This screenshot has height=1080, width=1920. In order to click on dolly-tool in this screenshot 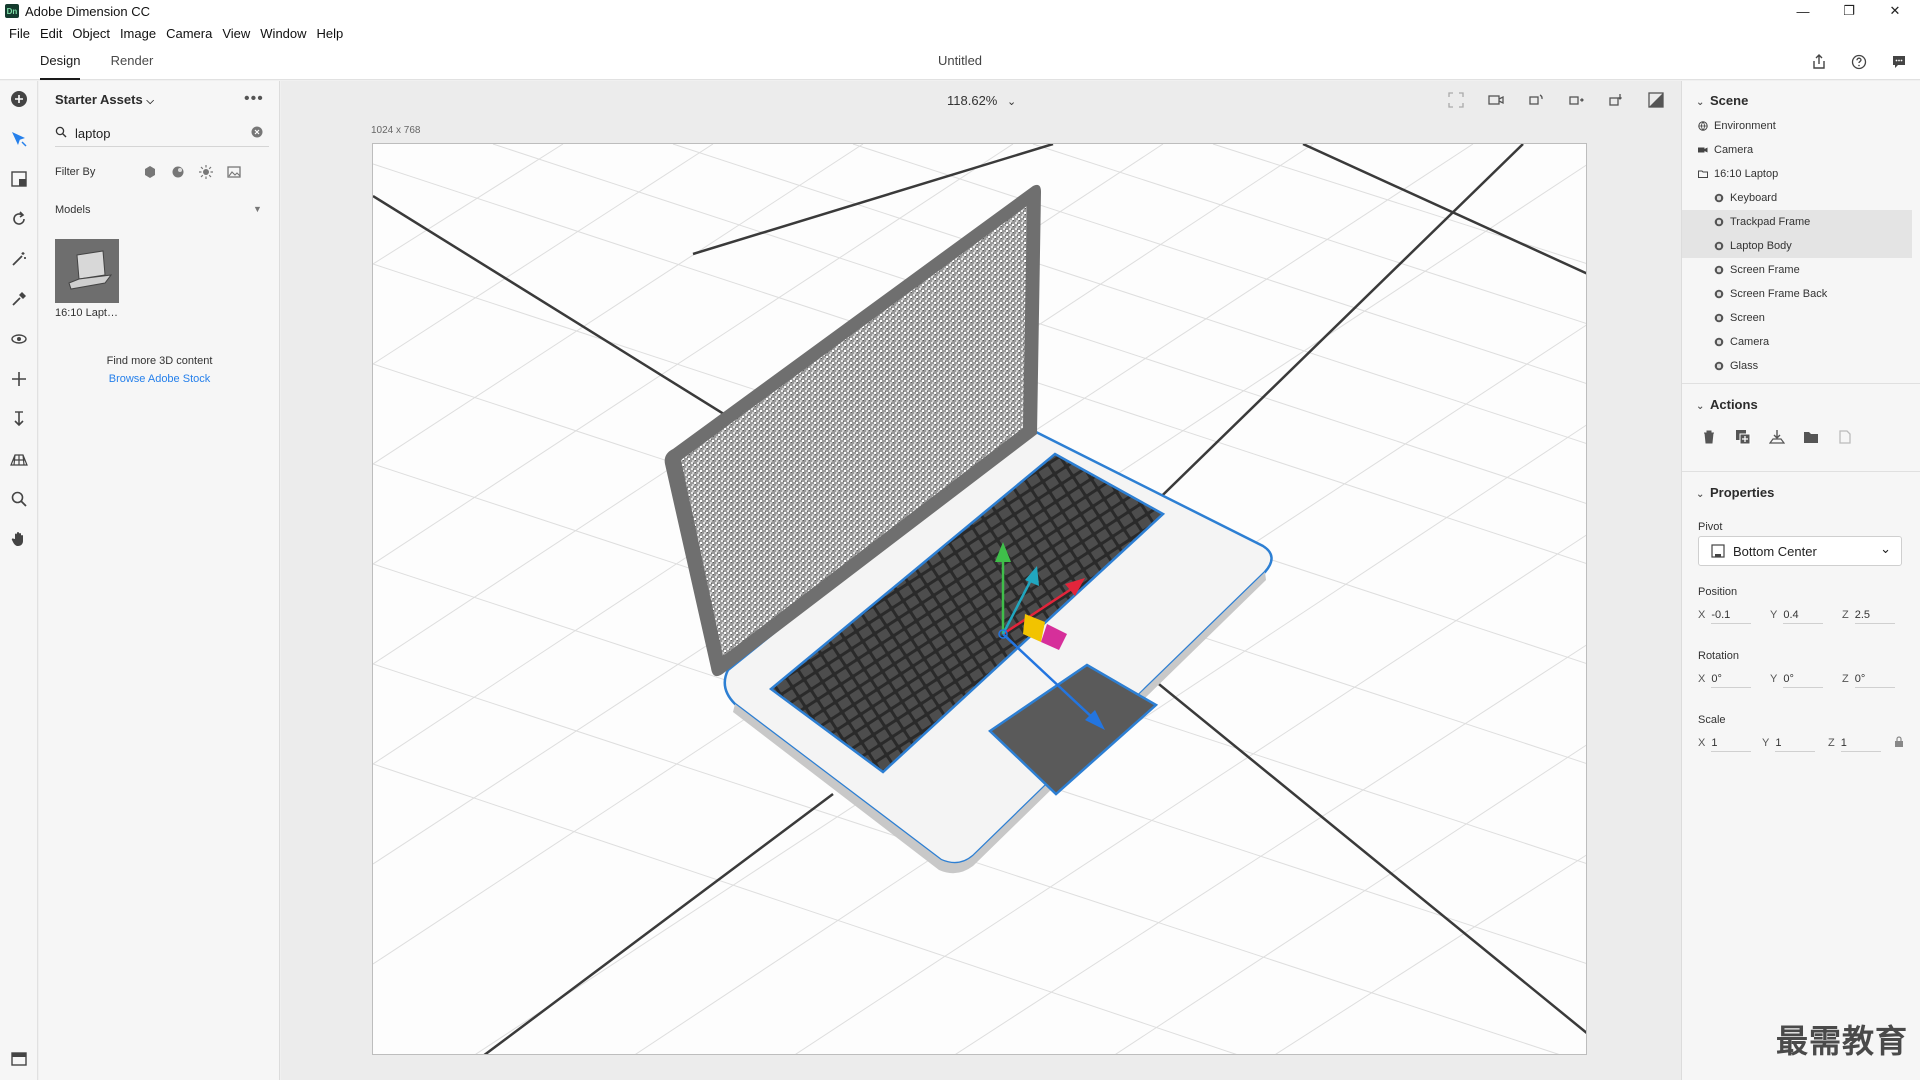, I will do `click(19, 419)`.